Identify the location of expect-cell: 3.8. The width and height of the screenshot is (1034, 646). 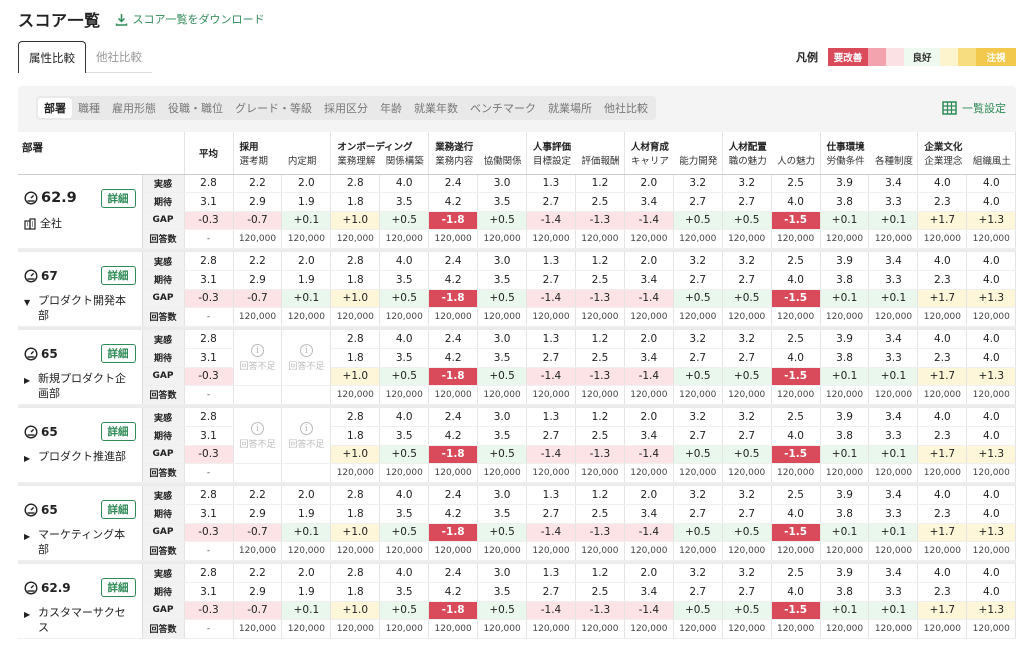
(845, 436).